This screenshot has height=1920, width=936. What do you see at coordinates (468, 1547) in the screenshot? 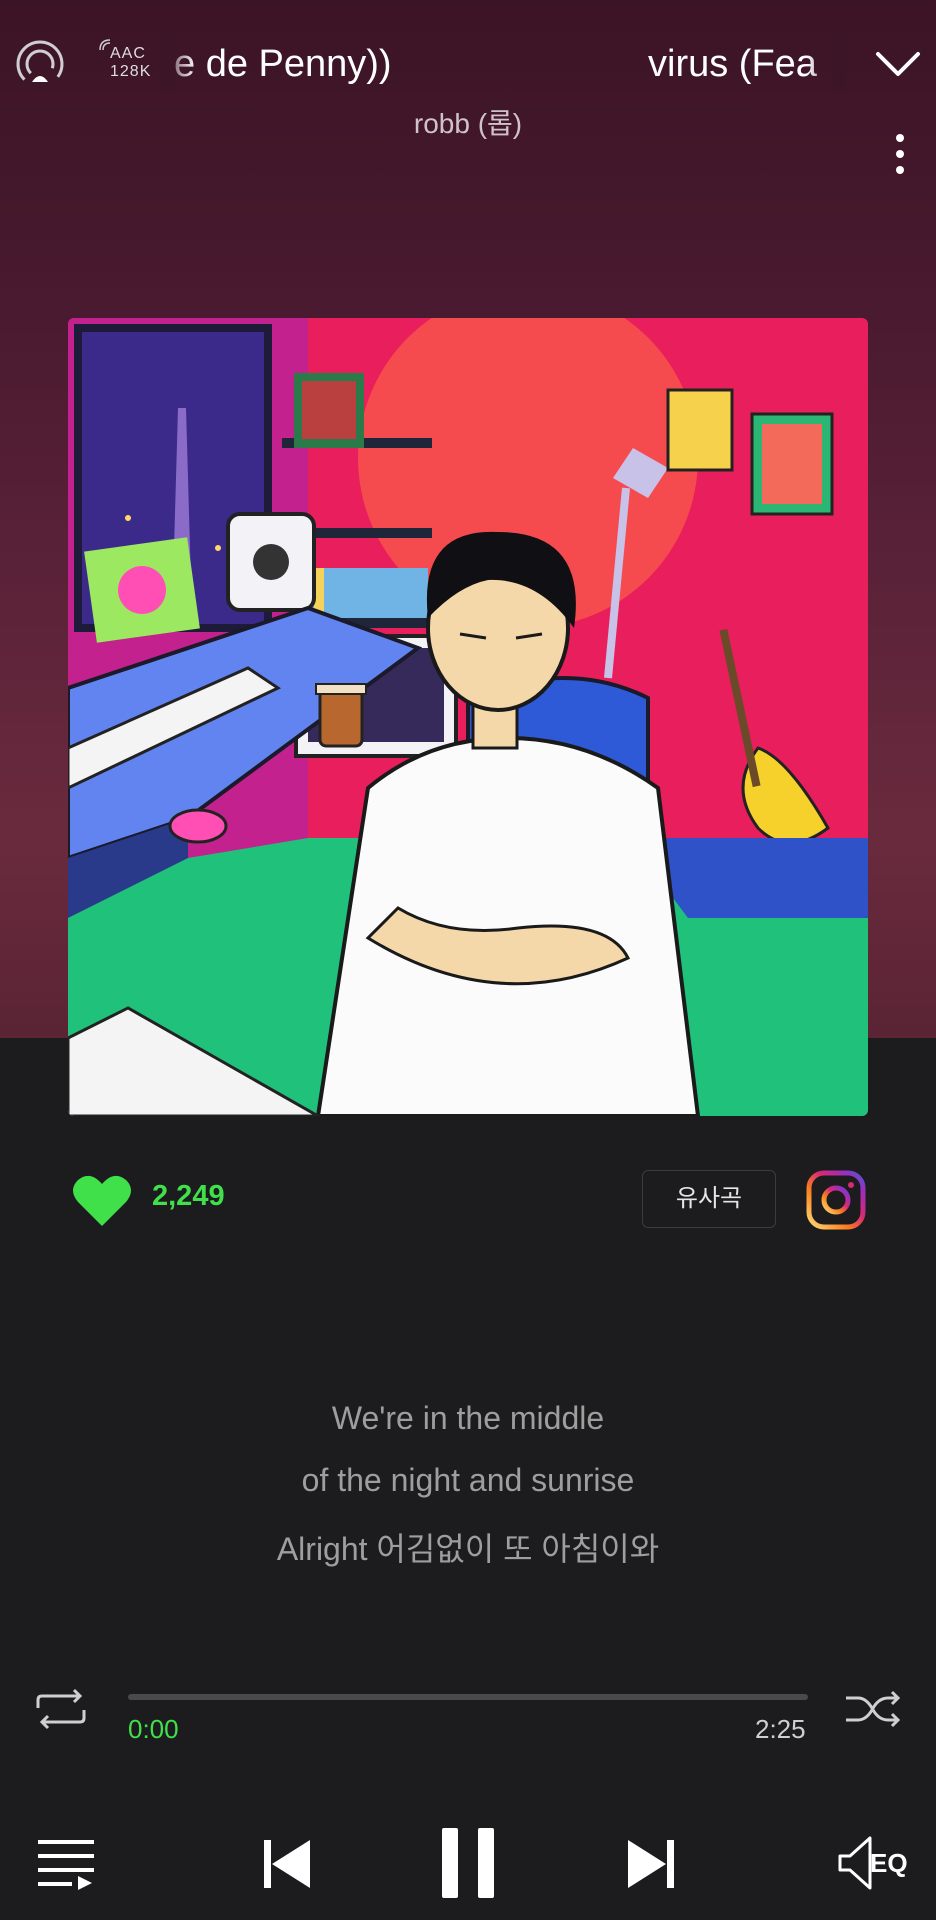
I see `lyric-line: Alright 어김없이 또 아침이와` at bounding box center [468, 1547].